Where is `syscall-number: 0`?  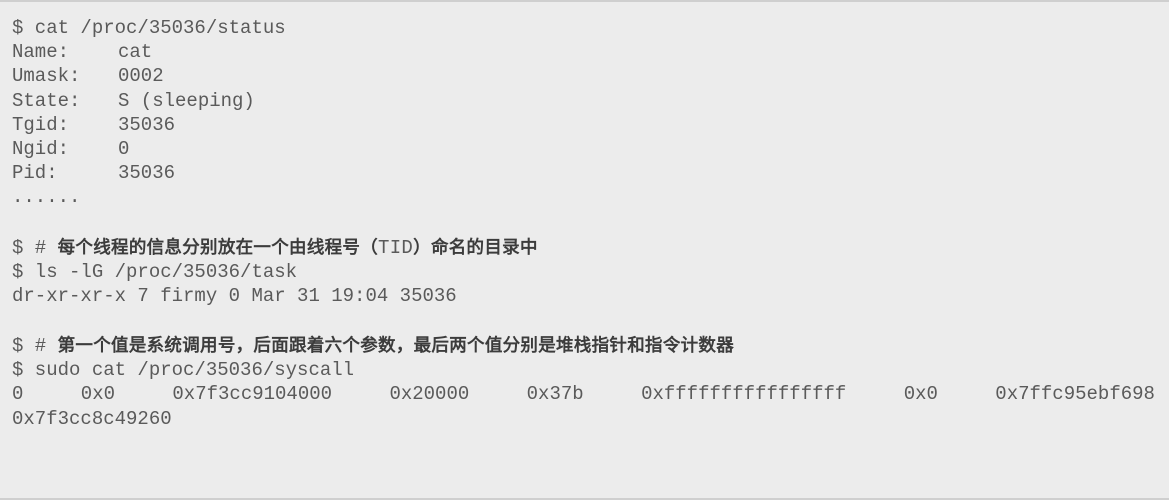 syscall-number: 0 is located at coordinates (18, 394).